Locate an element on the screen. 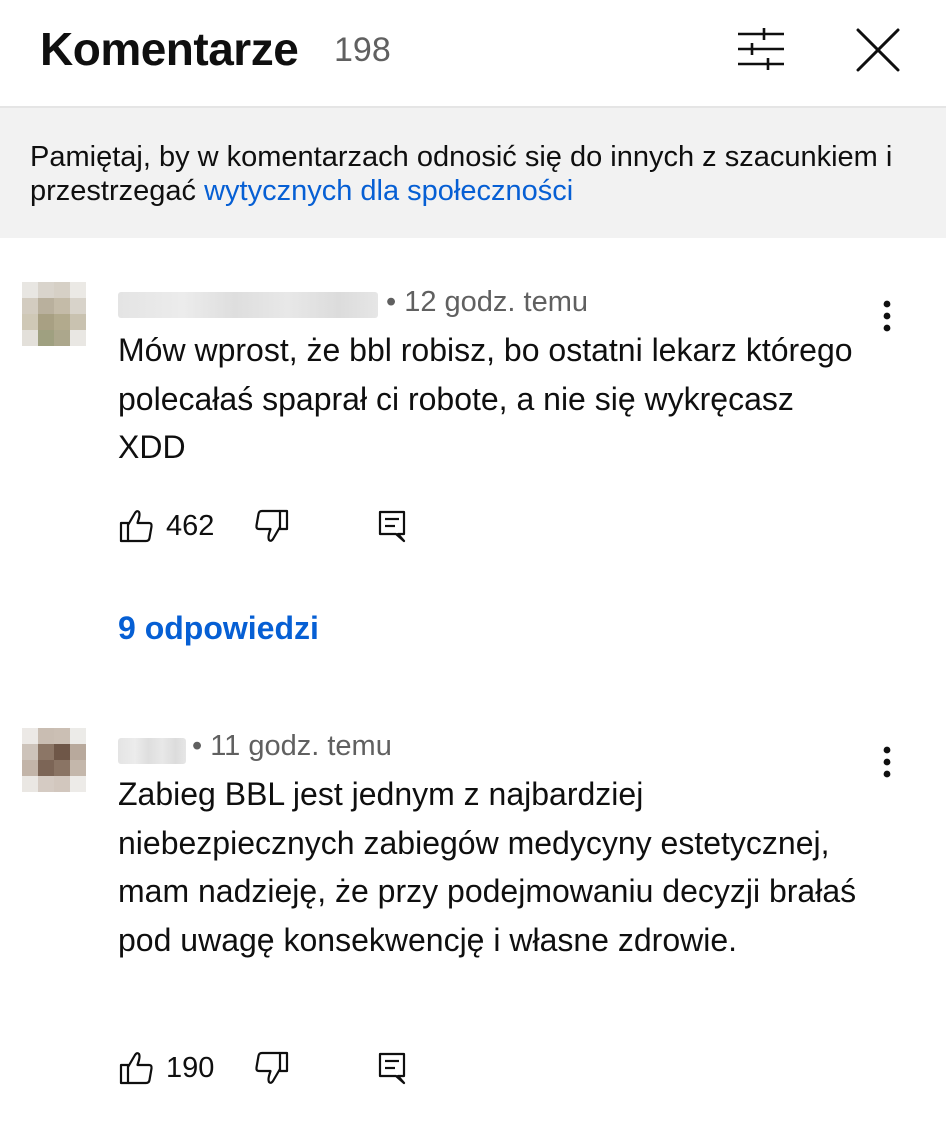  guidelines-link: wytycznych dla społeczności is located at coordinates (388, 191).